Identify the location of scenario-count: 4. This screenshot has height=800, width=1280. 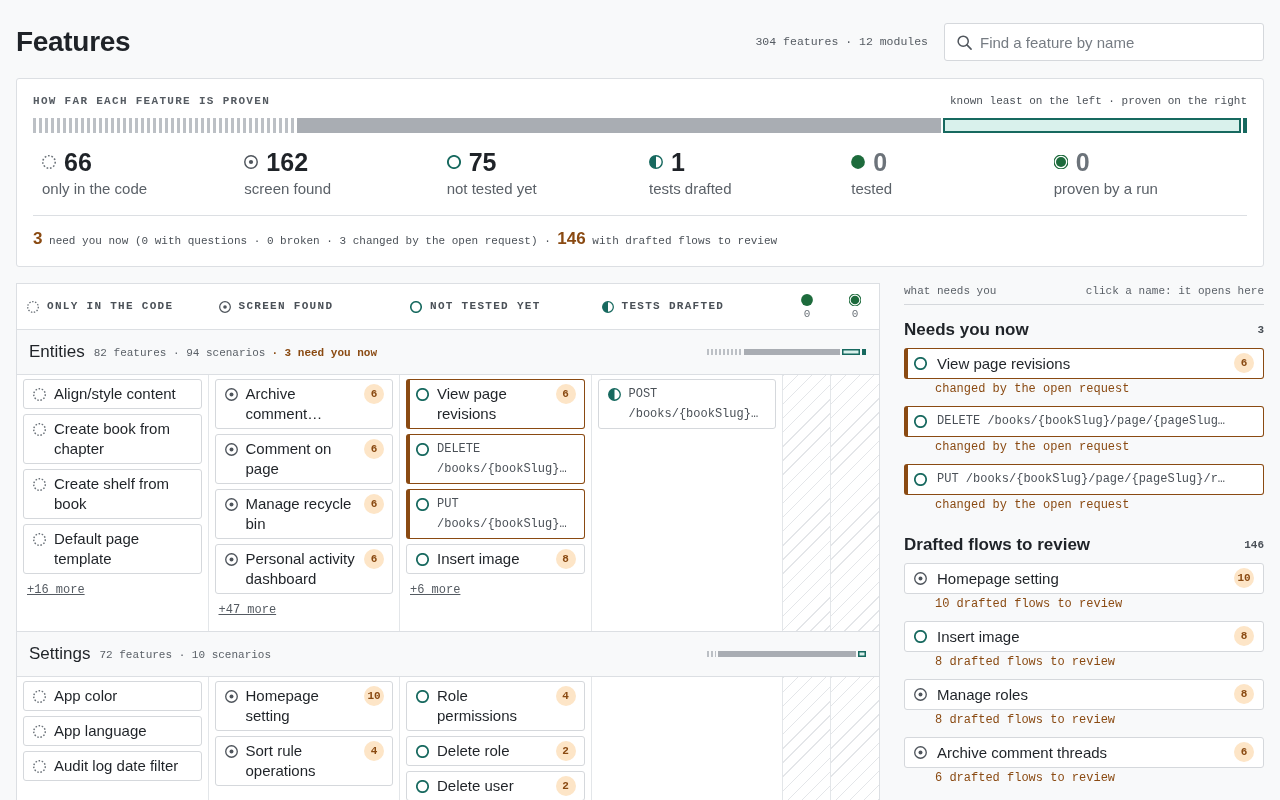
(565, 696).